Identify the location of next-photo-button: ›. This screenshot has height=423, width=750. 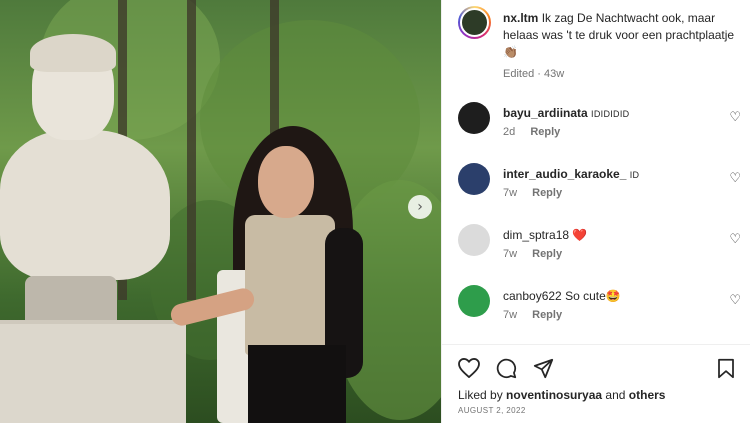
(420, 207).